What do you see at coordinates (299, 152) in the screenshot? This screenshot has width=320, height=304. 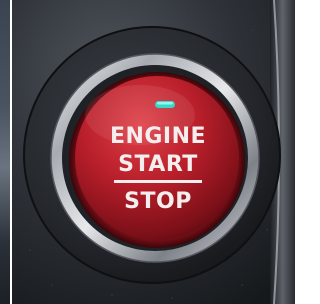 I see `right-margin` at bounding box center [299, 152].